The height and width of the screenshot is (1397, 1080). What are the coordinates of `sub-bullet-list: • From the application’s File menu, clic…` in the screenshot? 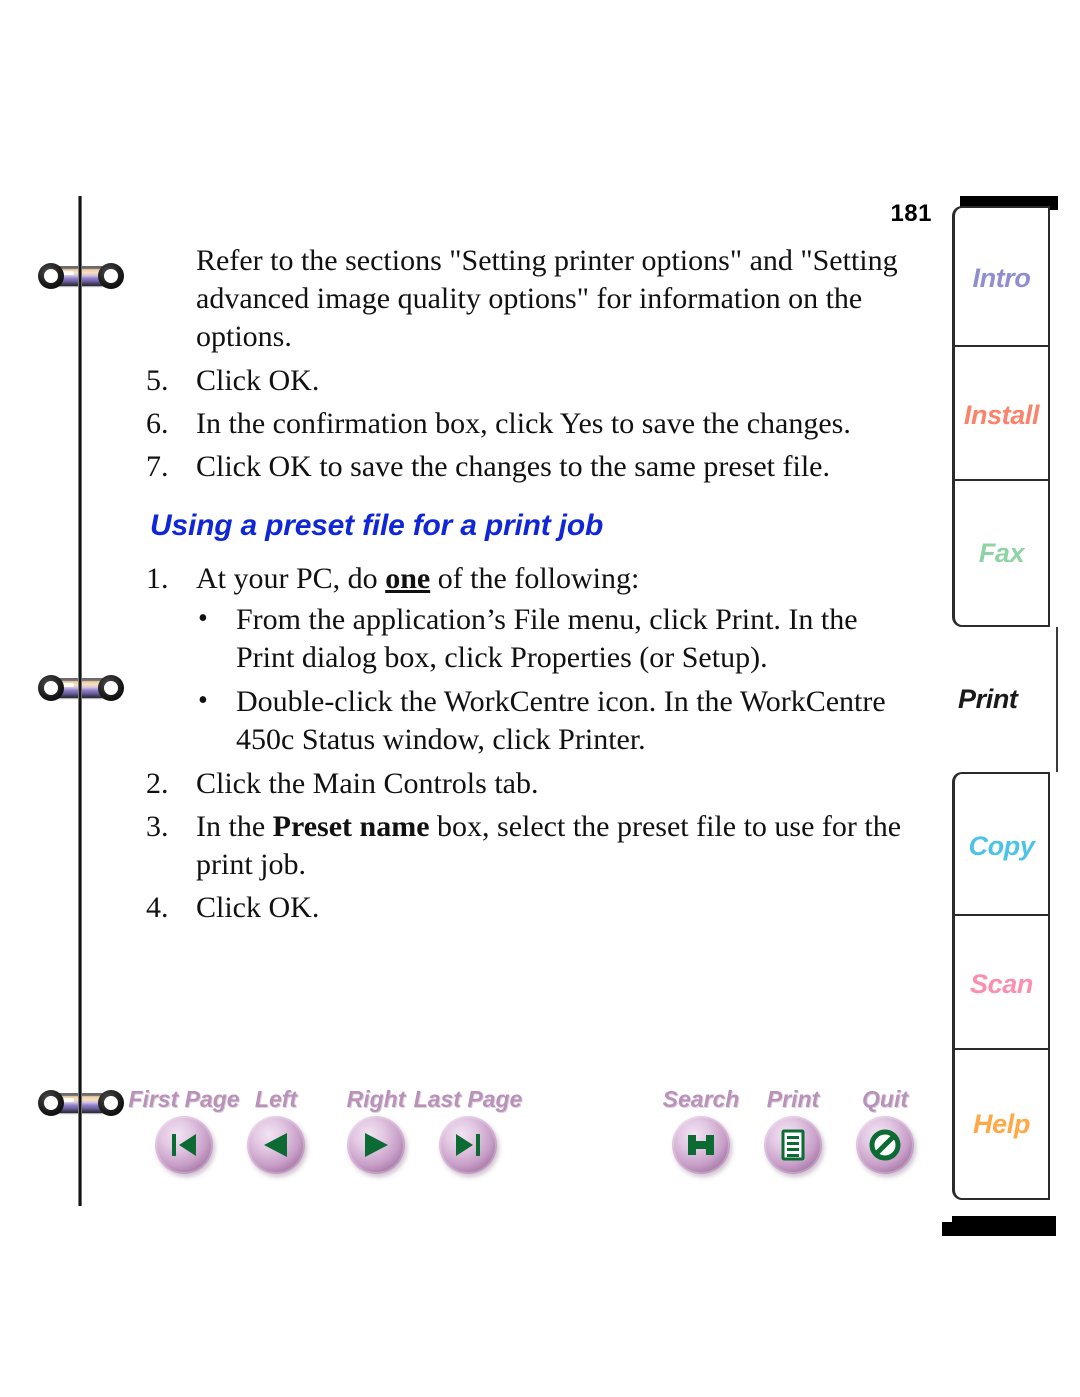 It's located at (558, 680).